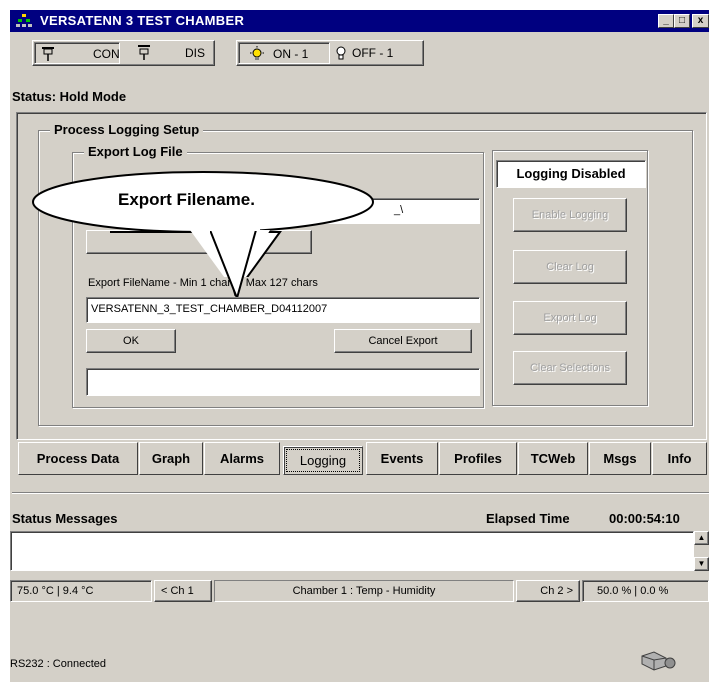  What do you see at coordinates (570, 368) in the screenshot?
I see `clear-selections-button: Clear Selections` at bounding box center [570, 368].